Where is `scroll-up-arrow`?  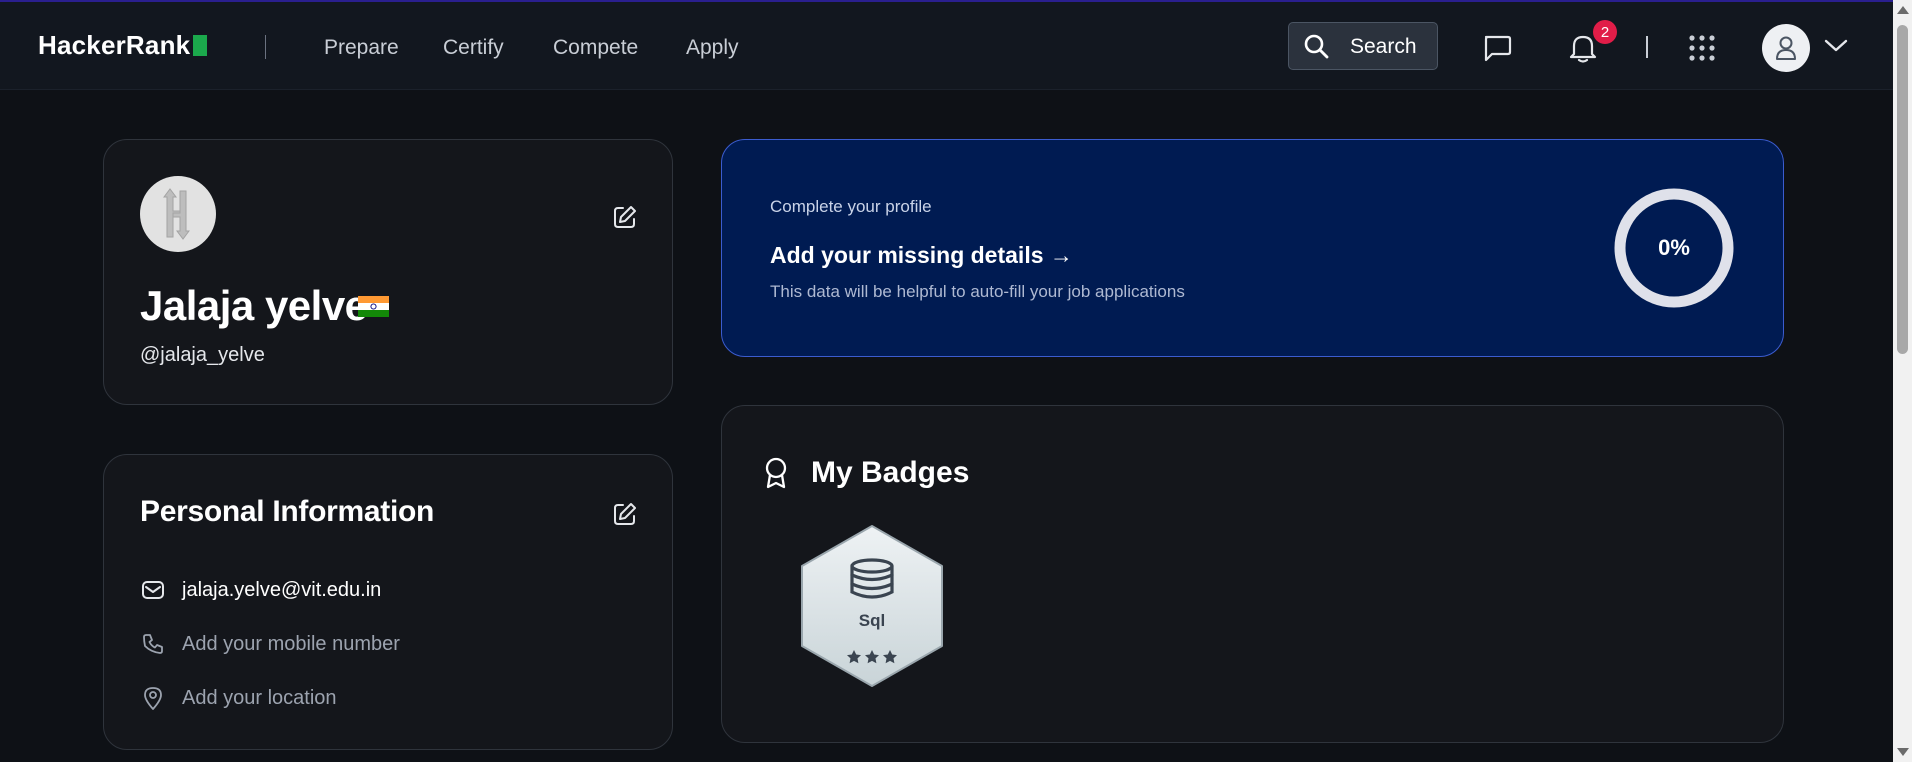 scroll-up-arrow is located at coordinates (1903, 10).